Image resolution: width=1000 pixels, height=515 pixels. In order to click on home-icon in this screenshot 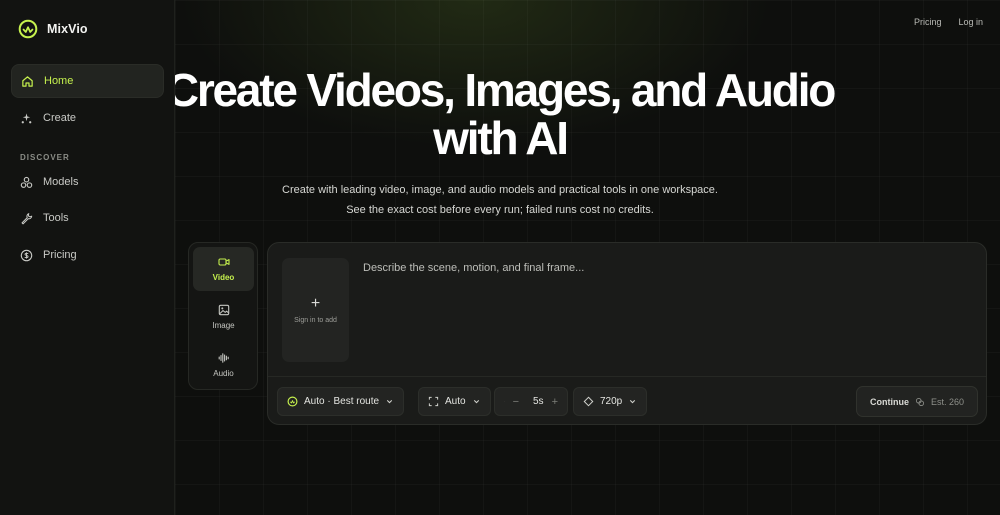, I will do `click(27, 81)`.